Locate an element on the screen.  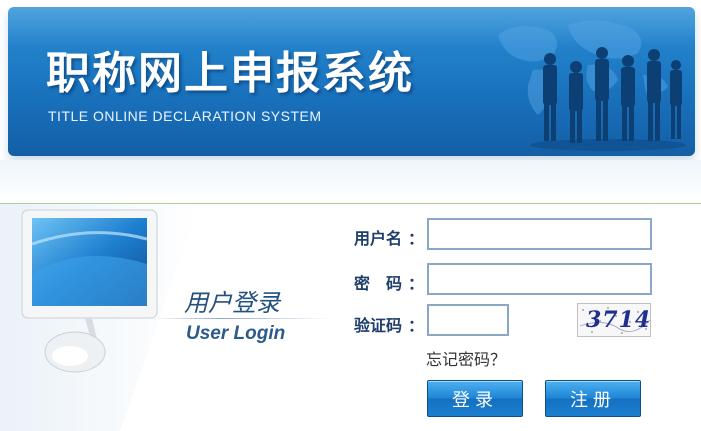
register-button: 注册 is located at coordinates (593, 398).